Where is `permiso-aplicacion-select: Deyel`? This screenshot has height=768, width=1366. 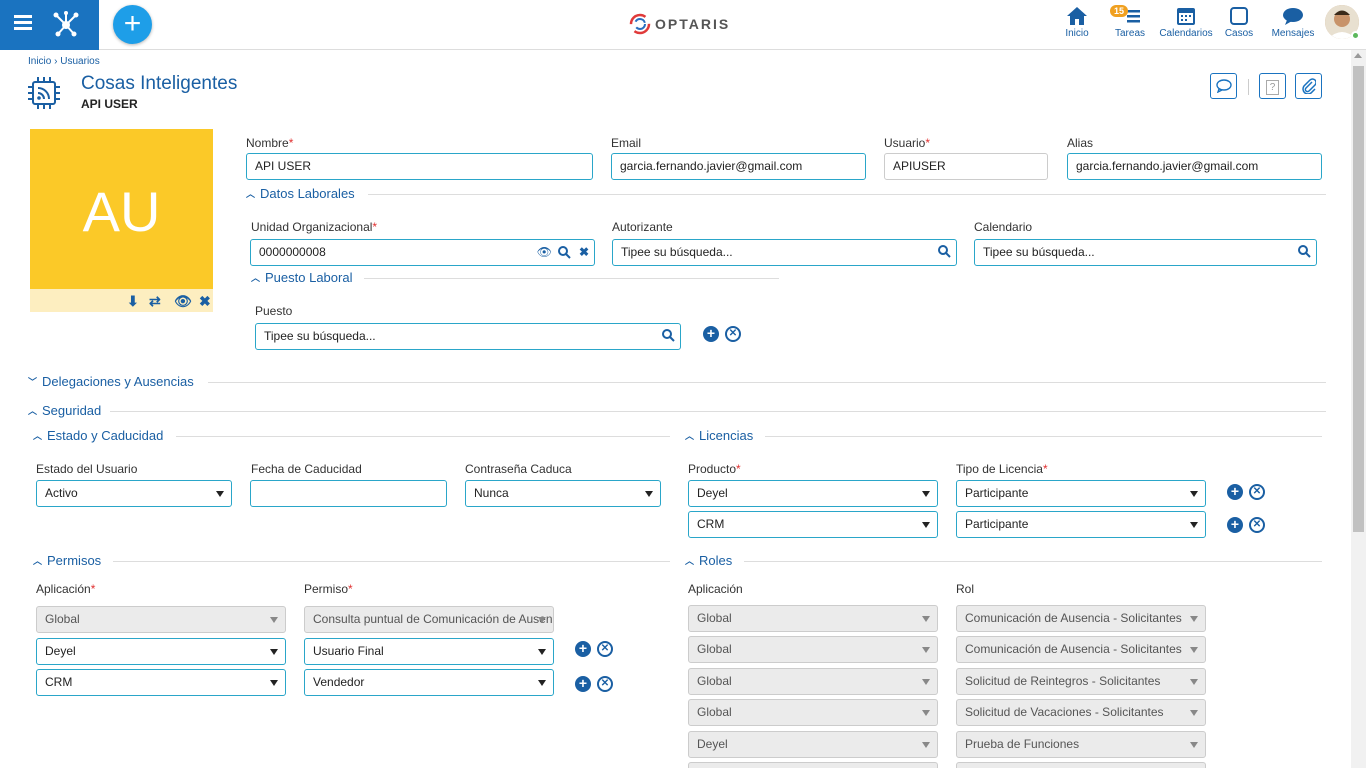 permiso-aplicacion-select: Deyel is located at coordinates (161, 651).